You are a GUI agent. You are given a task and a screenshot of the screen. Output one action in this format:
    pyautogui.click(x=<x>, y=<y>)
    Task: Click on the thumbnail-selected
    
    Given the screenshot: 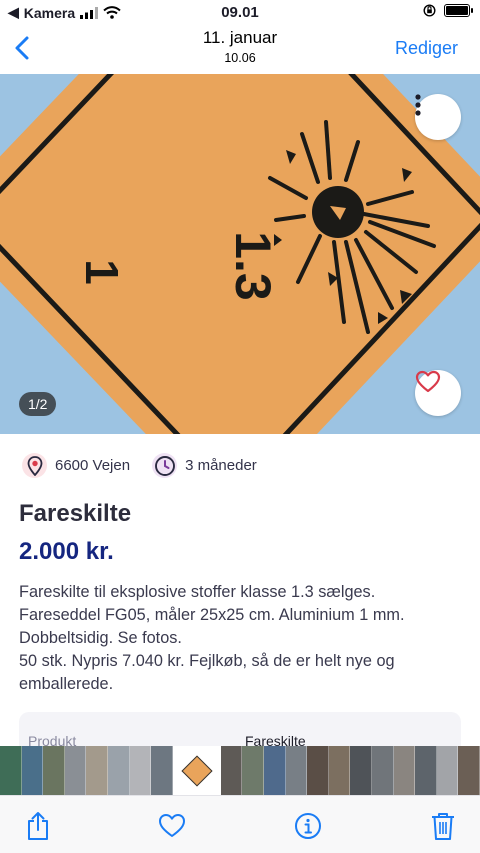 What is the action you would take?
    pyautogui.click(x=196, y=770)
    